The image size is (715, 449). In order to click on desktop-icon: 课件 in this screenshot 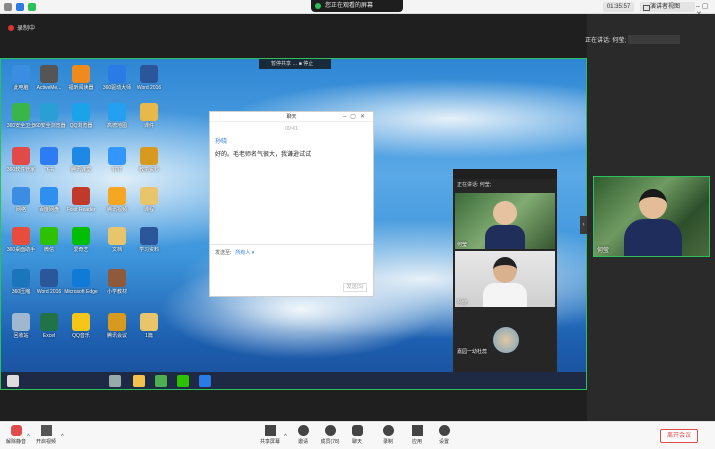, I will do `click(149, 116)`.